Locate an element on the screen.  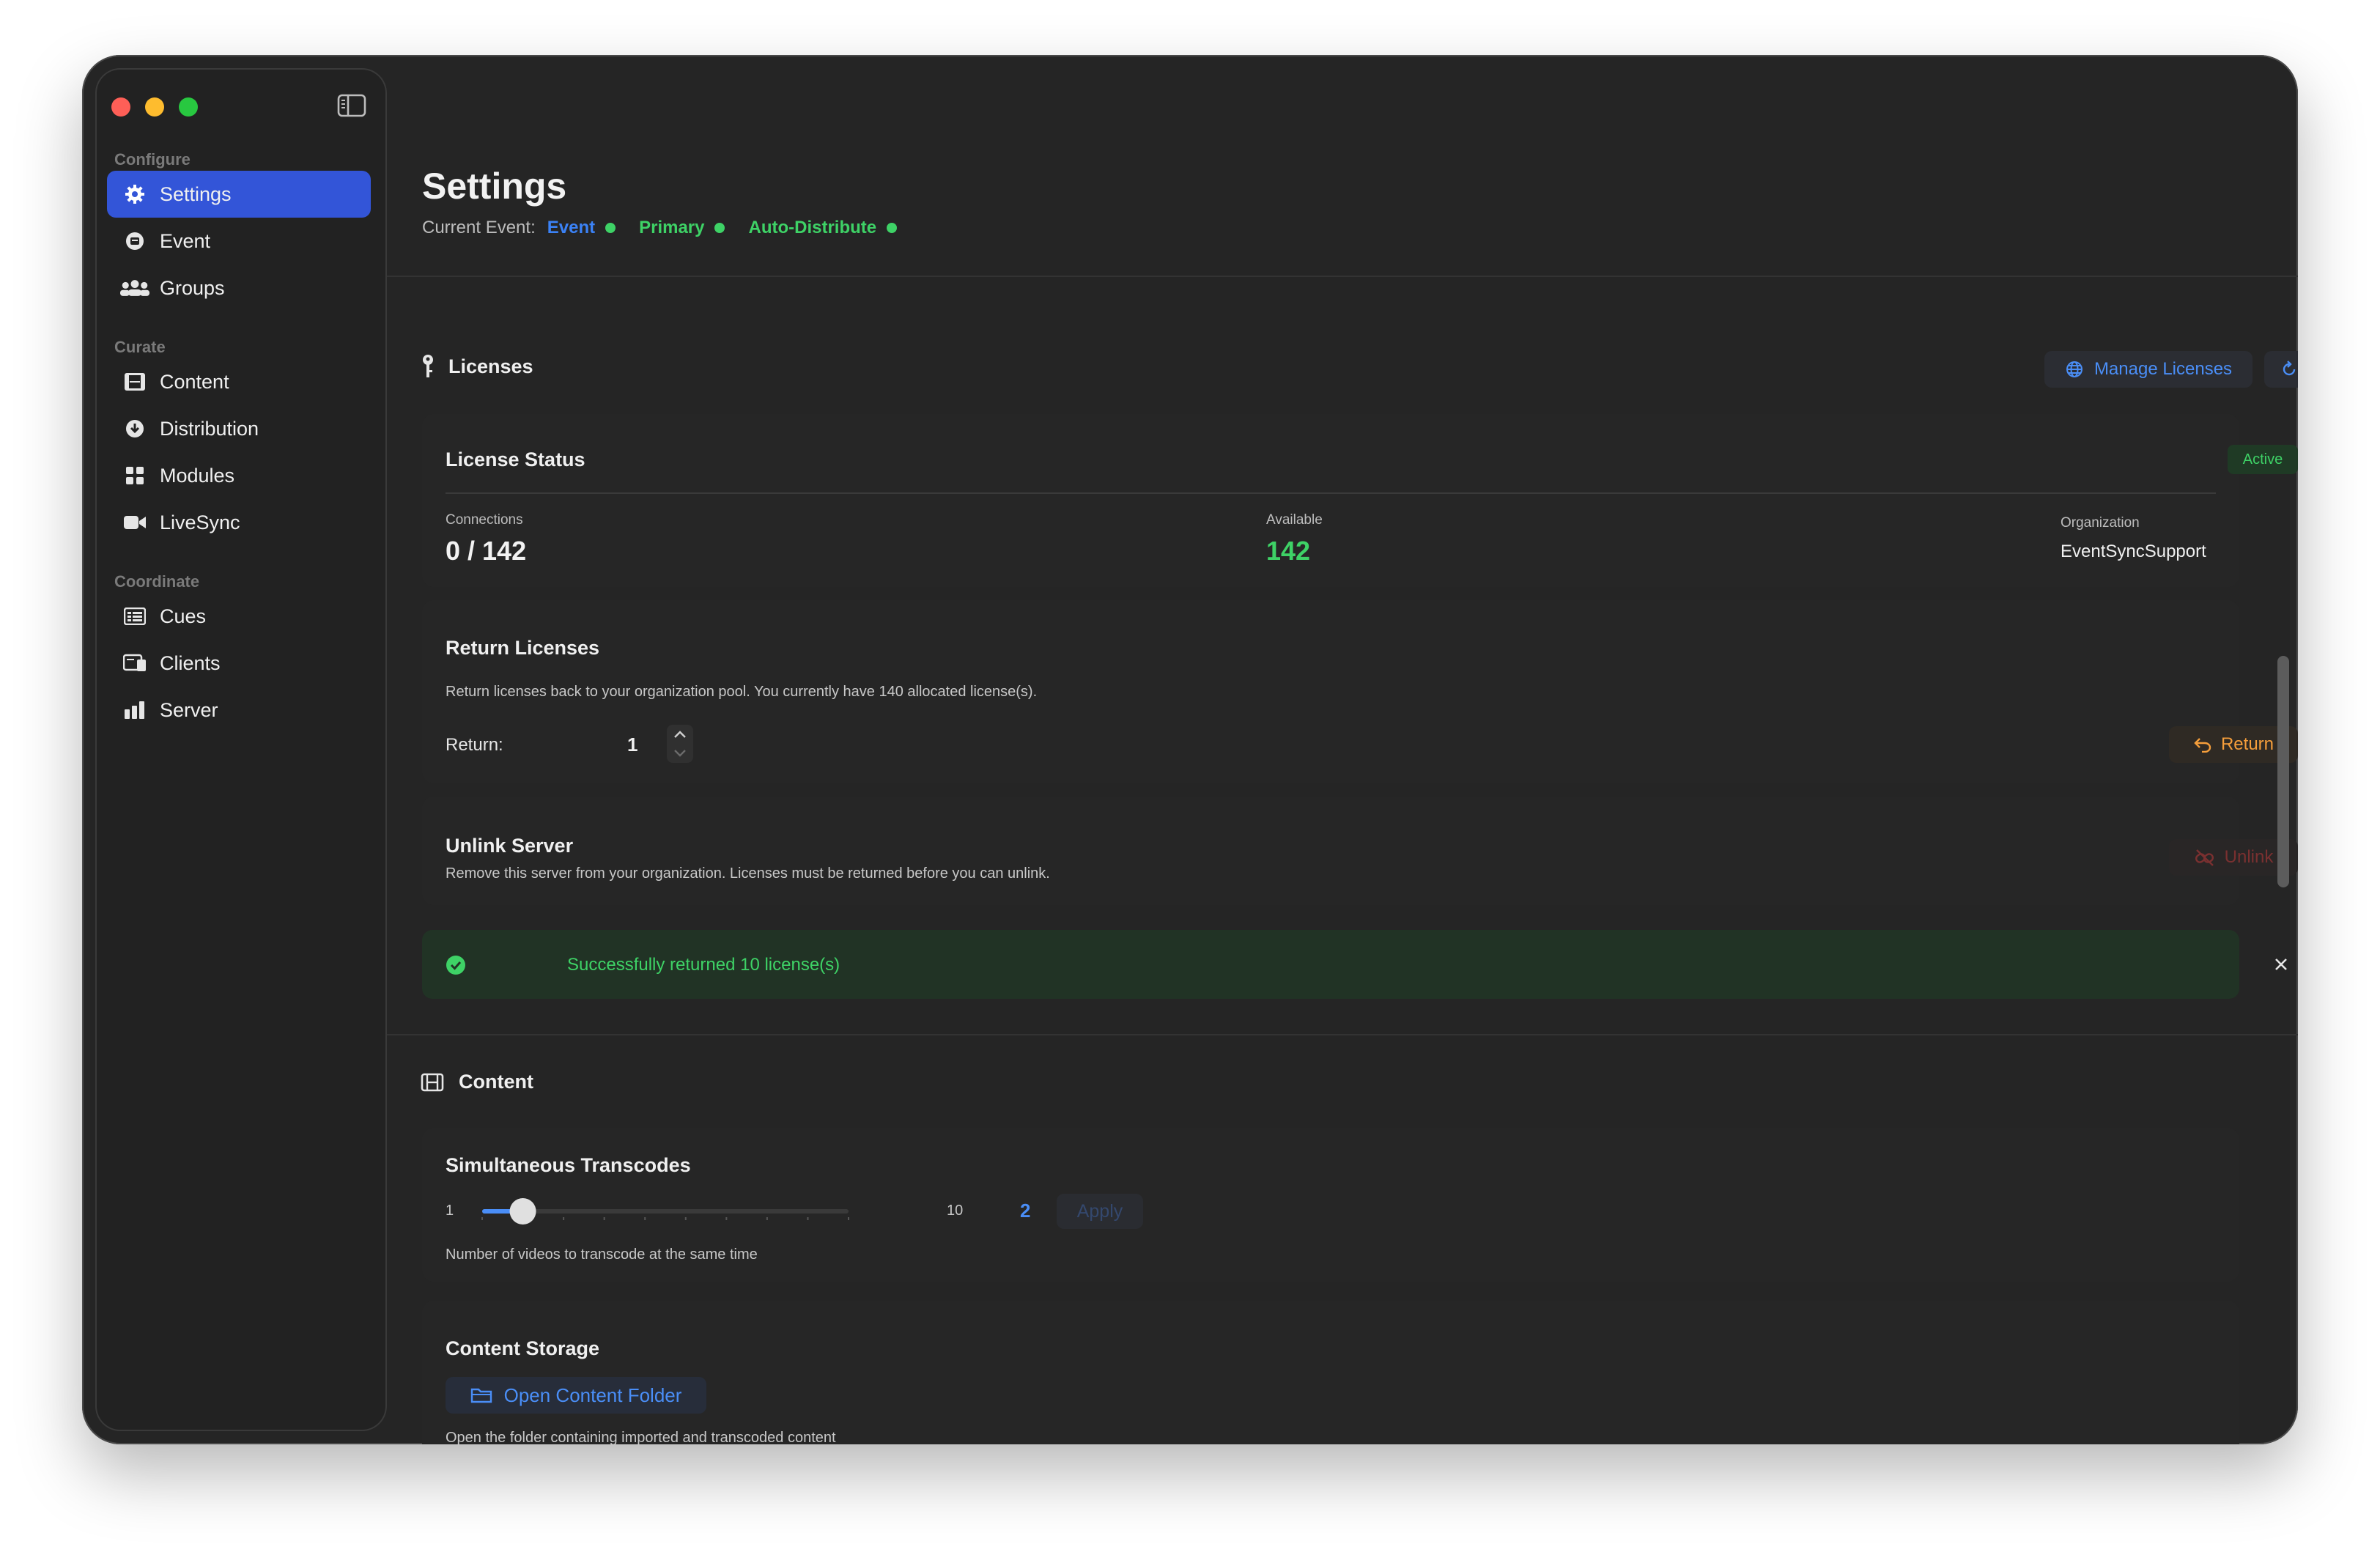
close-window-button is located at coordinates (120, 107).